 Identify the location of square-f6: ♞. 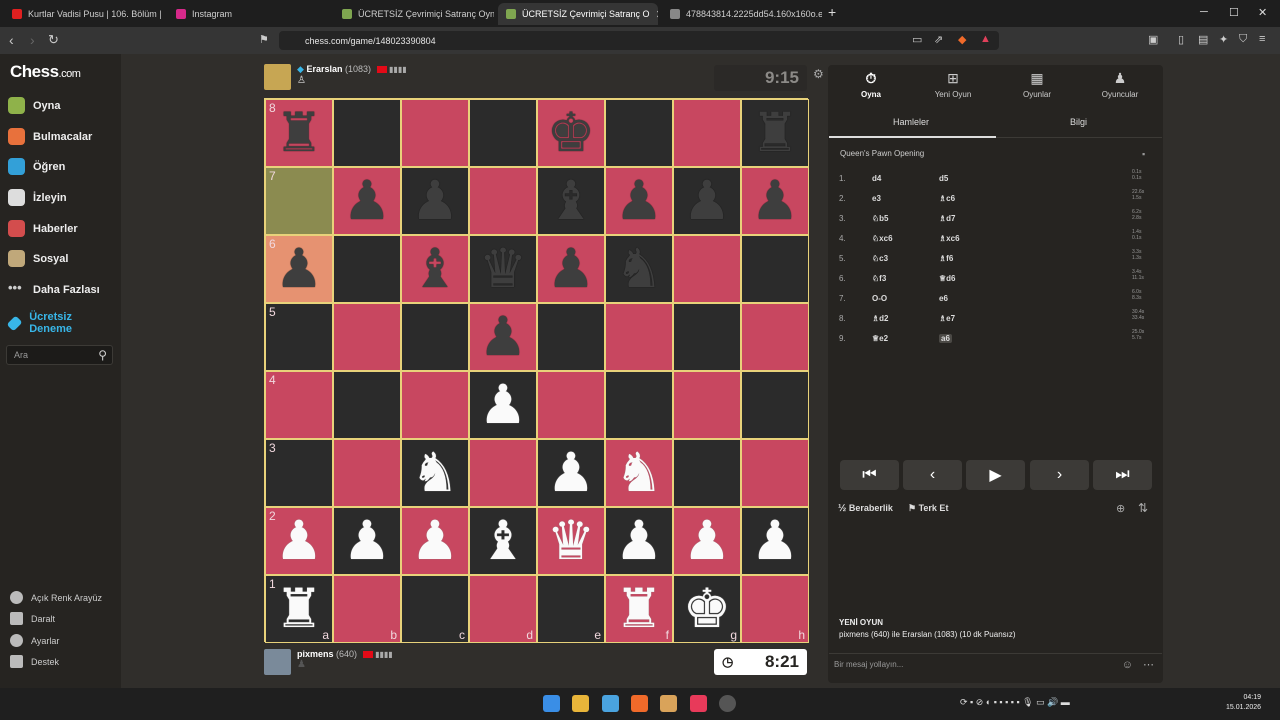
(639, 269).